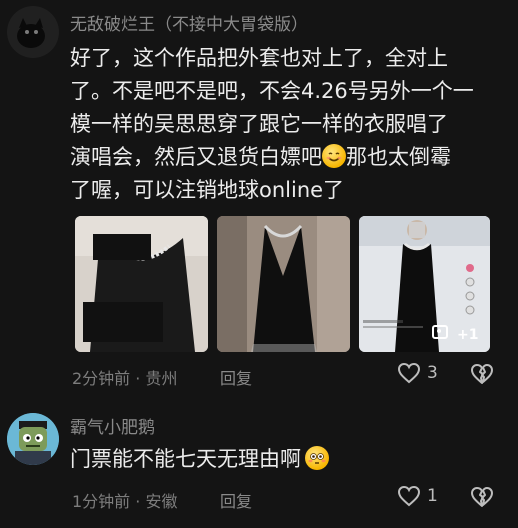 This screenshot has height=528, width=518. Describe the element at coordinates (125, 378) in the screenshot. I see `comment-time-location: 2分钟前 · 贵州` at that location.